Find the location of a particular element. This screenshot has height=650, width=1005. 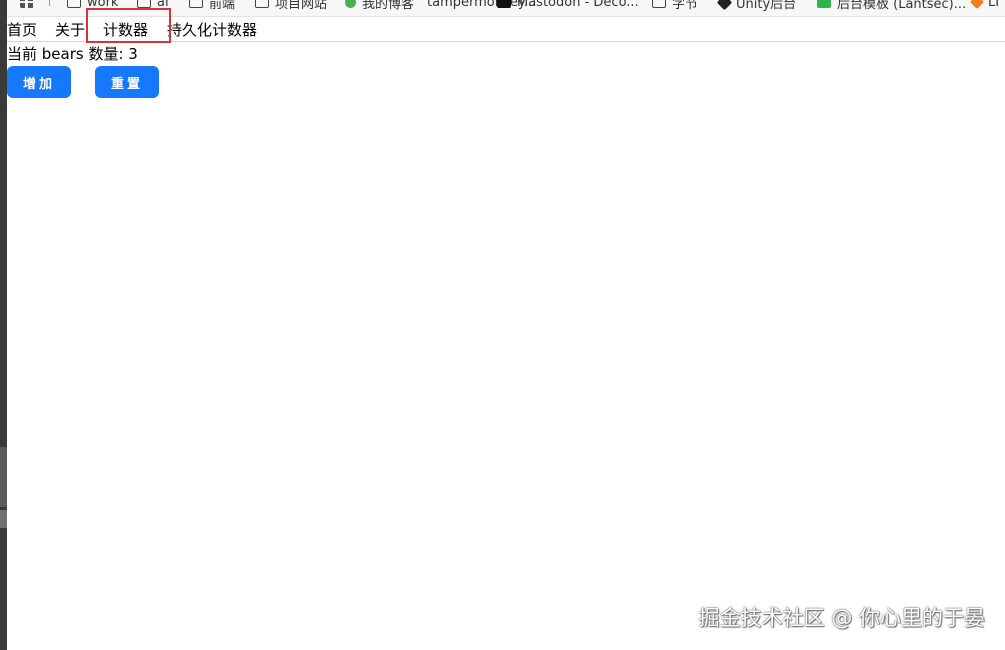

nav-link-persist-counter: 持久化计数器 is located at coordinates (212, 30).